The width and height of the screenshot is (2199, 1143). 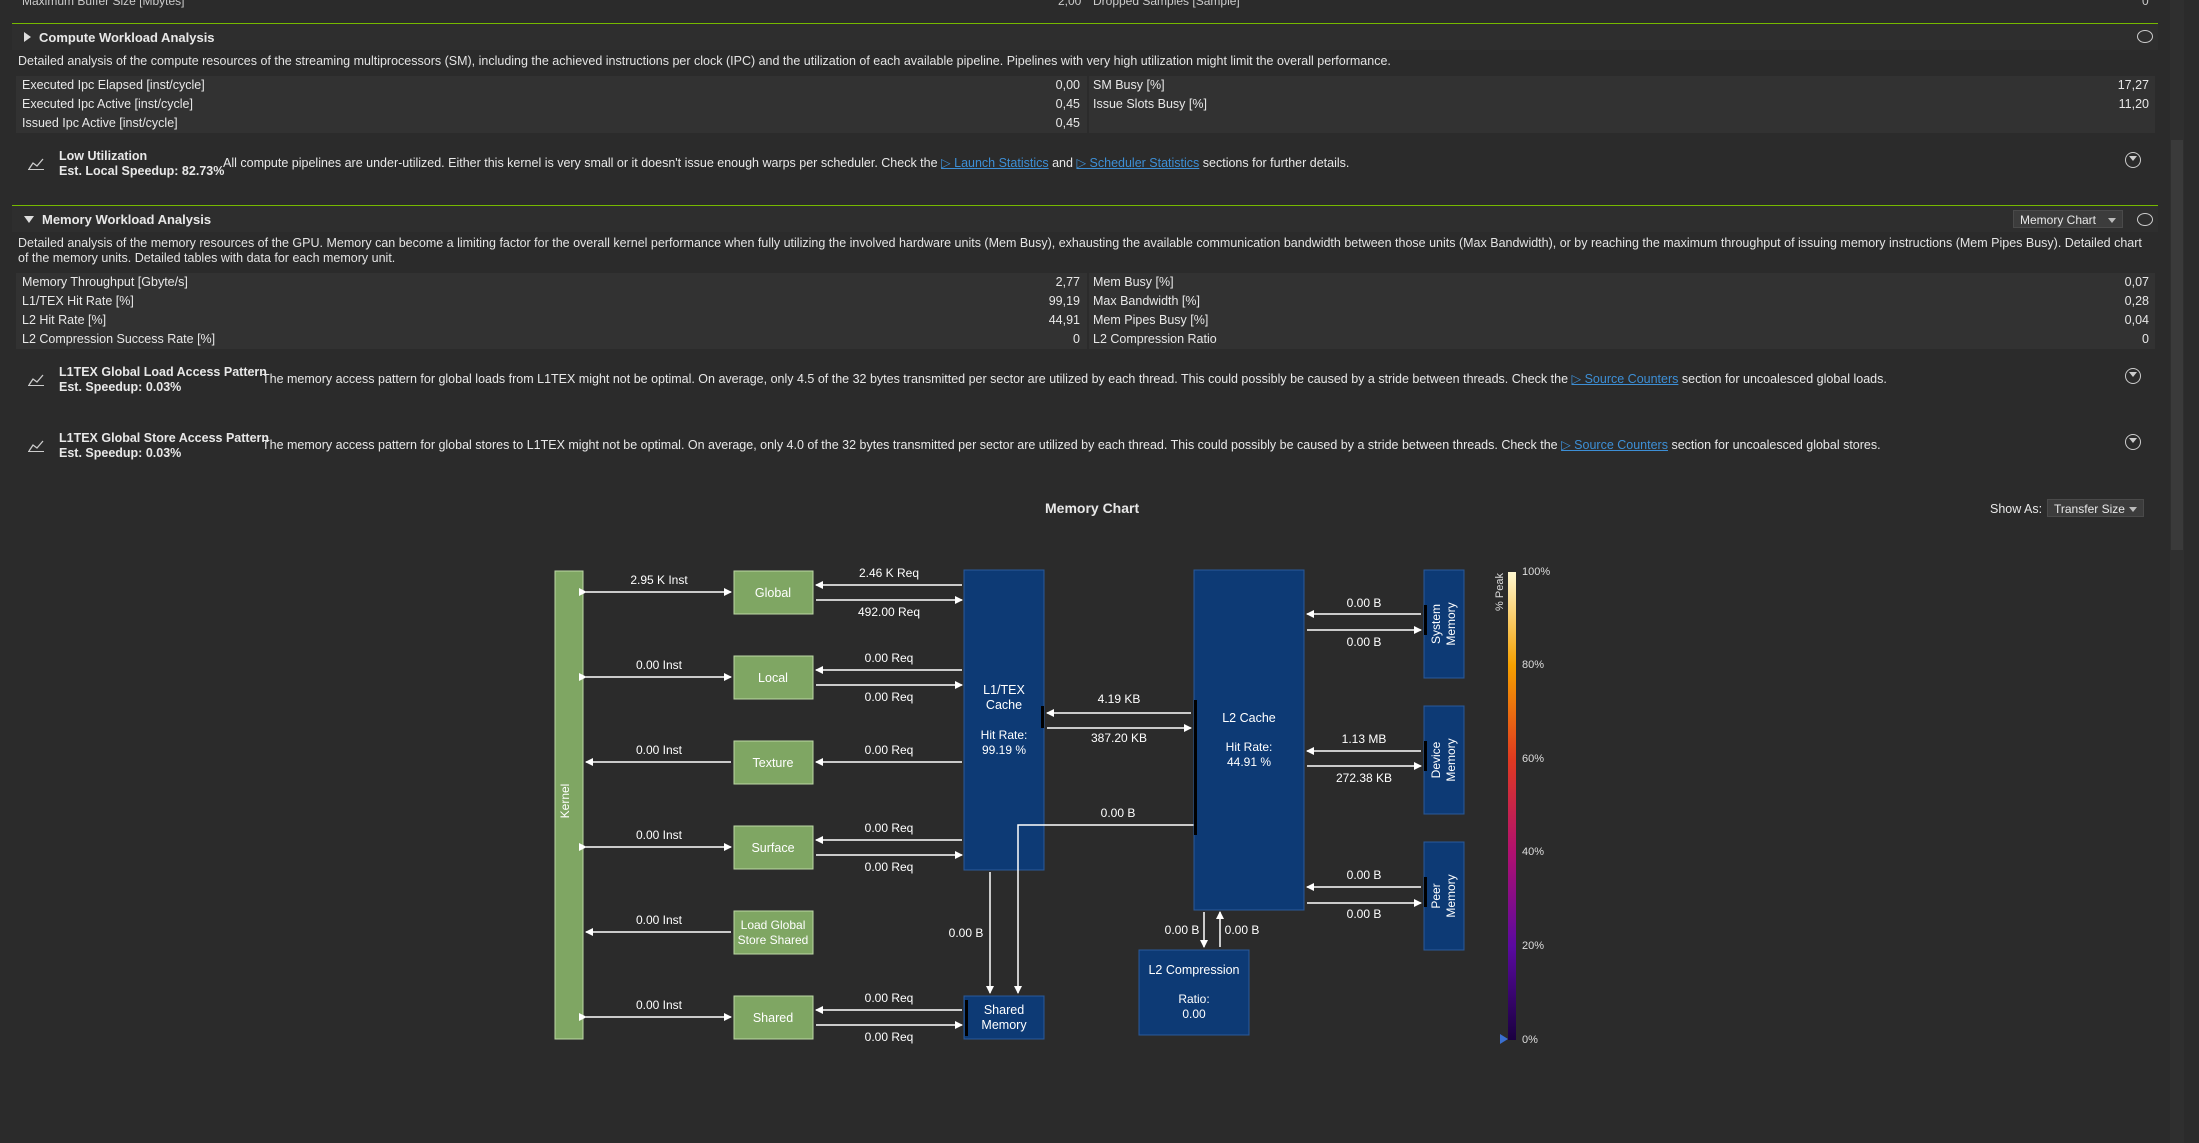 I want to click on shared-memory-port, so click(x=966, y=1018).